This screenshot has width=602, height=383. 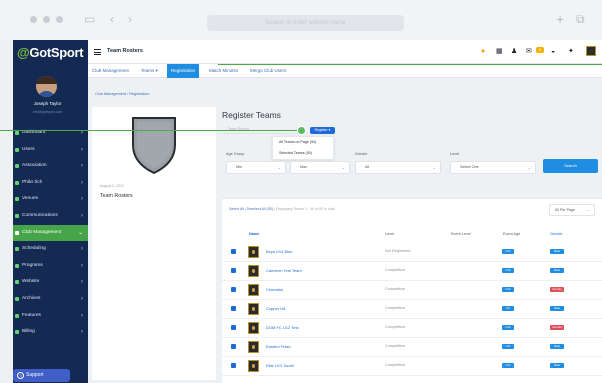 I want to click on team-name-link: Boys U14 Blue, so click(x=279, y=251).